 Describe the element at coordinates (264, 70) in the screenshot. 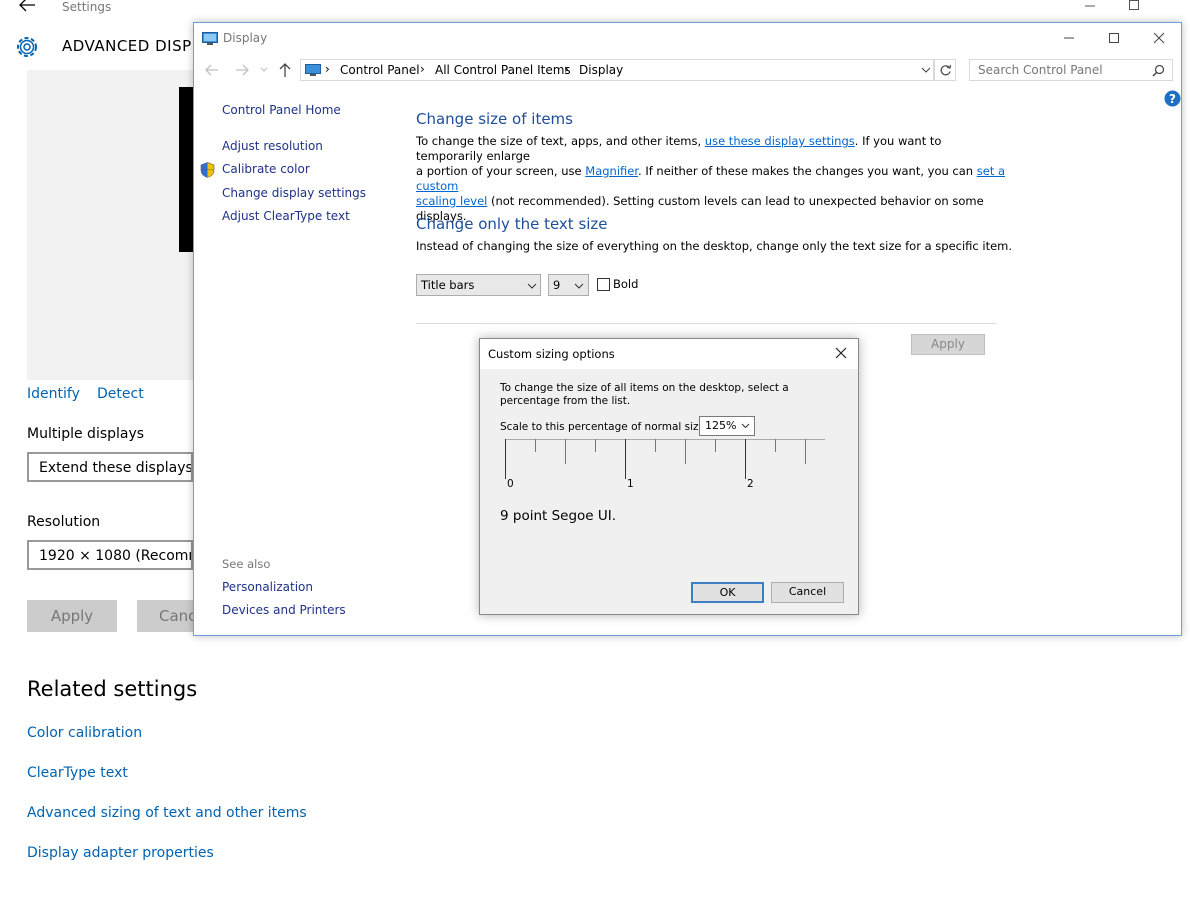

I see `recent-locations-chevron-icon` at that location.